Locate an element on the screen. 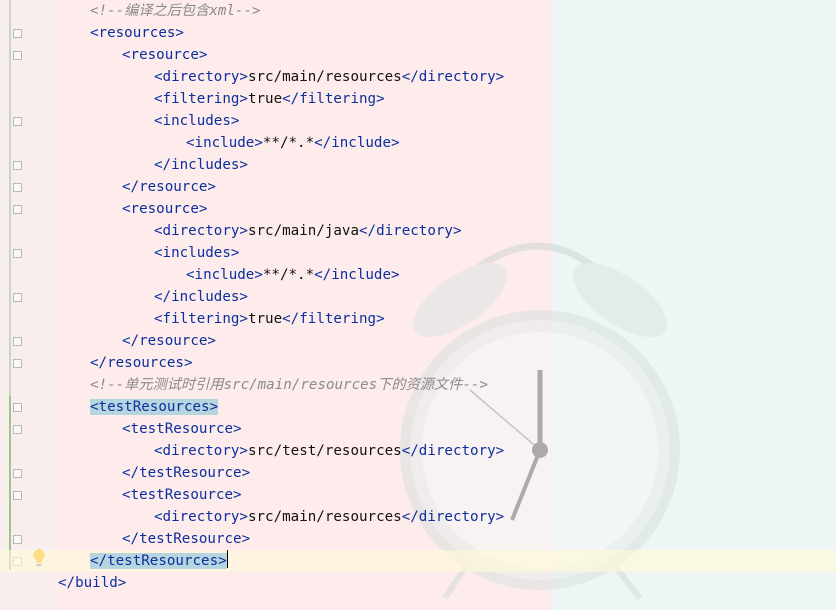 The image size is (836, 610). xml-text-value: src/test/resources is located at coordinates (324, 451).